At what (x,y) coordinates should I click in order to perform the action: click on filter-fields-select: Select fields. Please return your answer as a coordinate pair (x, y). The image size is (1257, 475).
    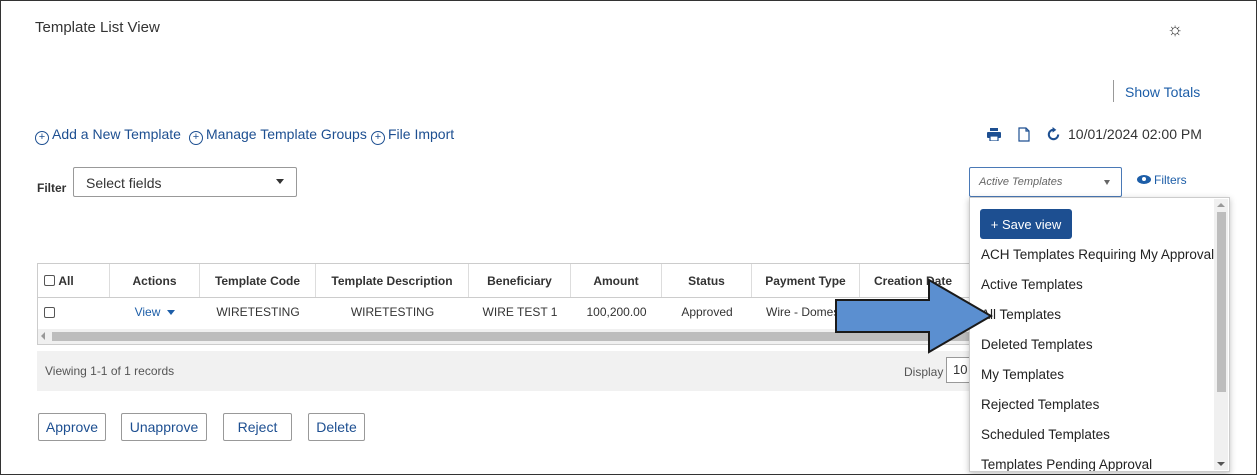
    Looking at the image, I should click on (185, 182).